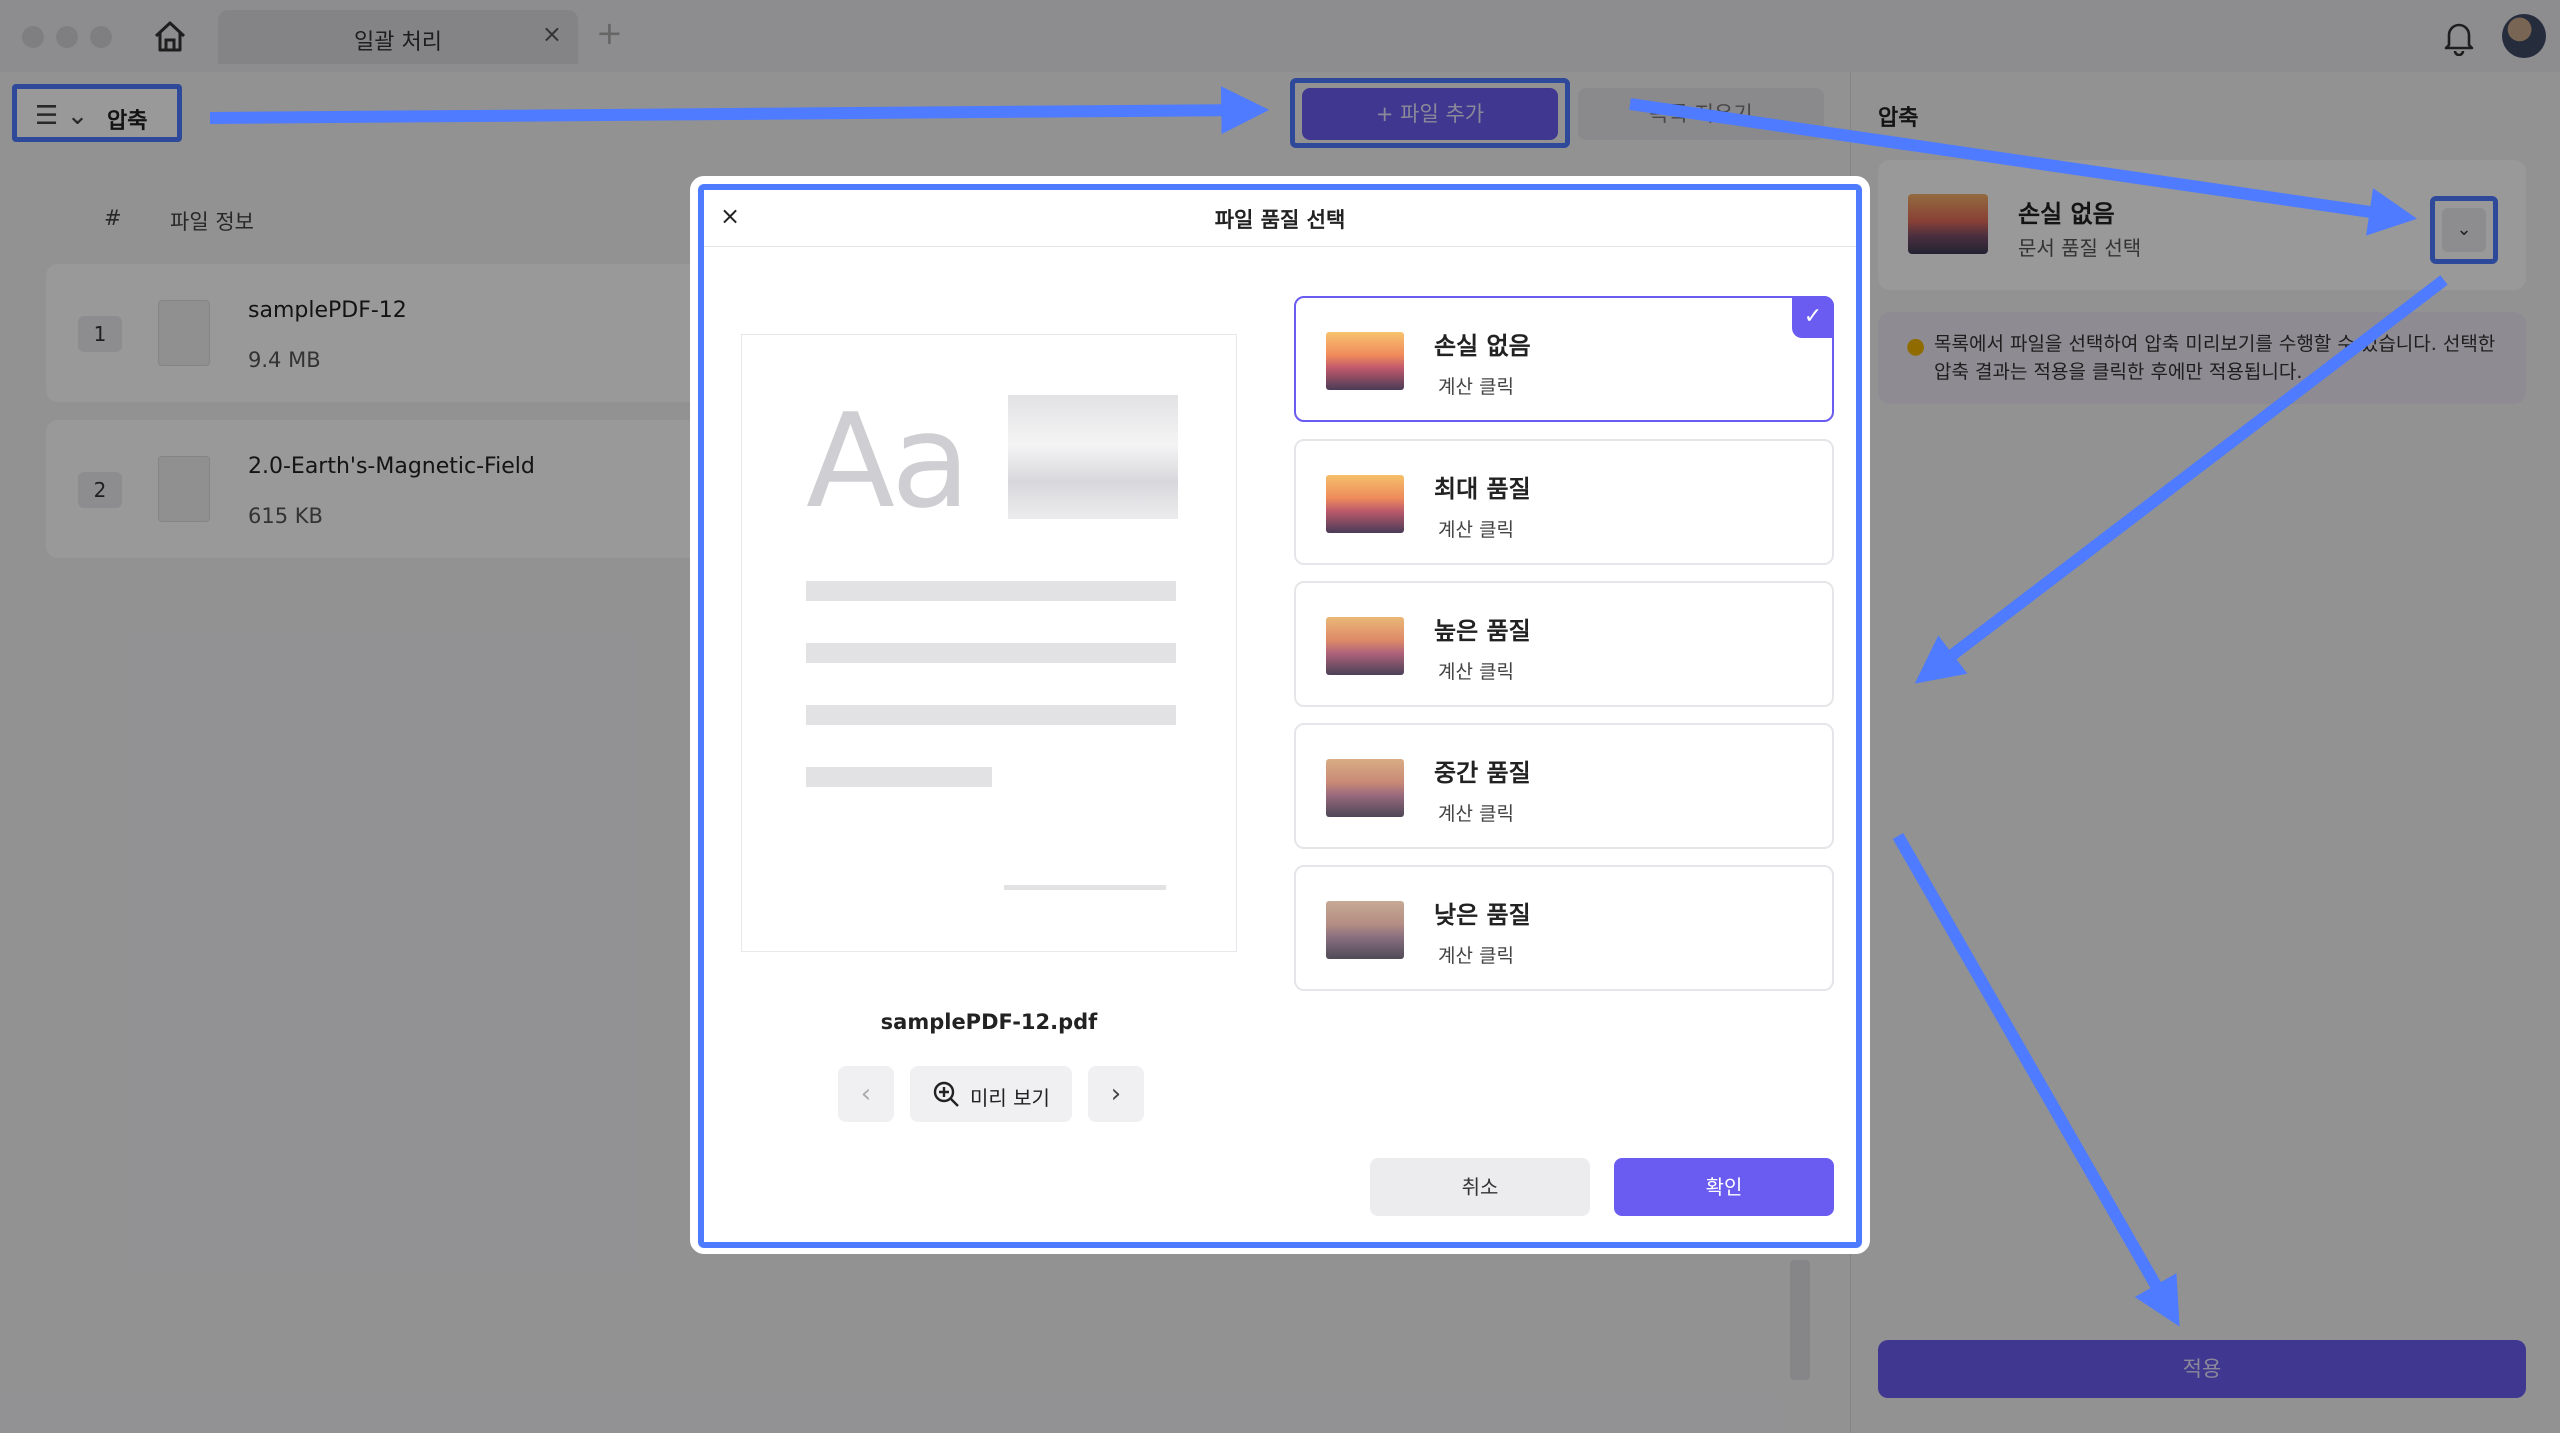 The width and height of the screenshot is (2560, 1433). I want to click on zoom-in-icon, so click(946, 1094).